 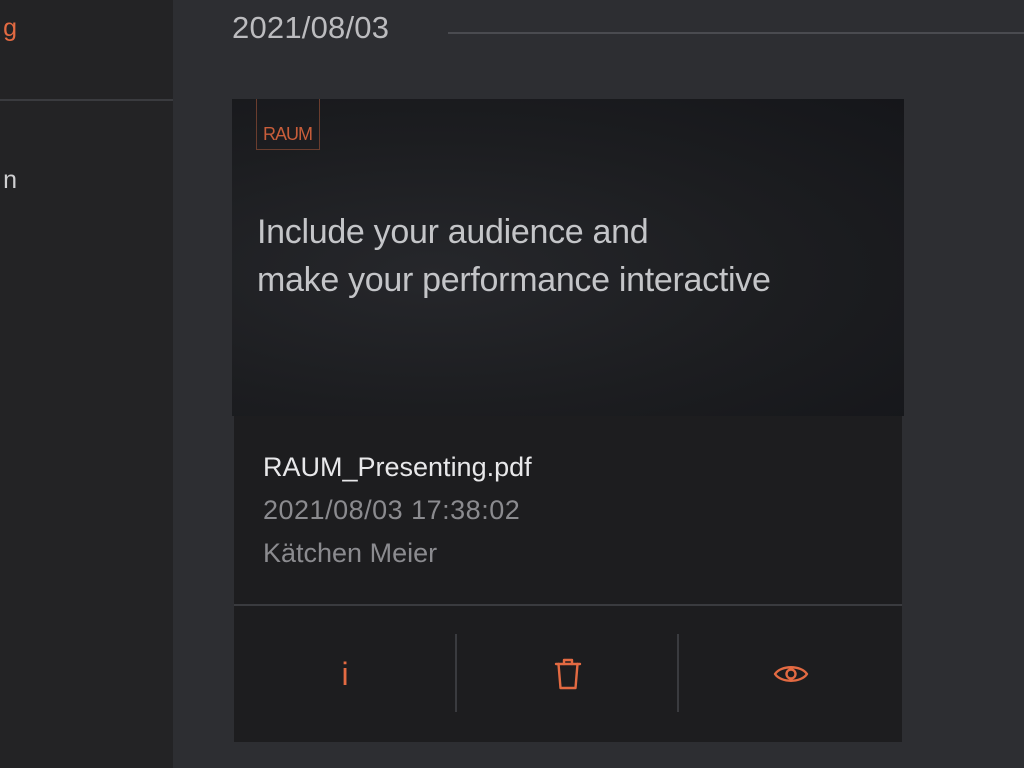 What do you see at coordinates (392, 510) in the screenshot?
I see `file-datetime: 2021/08/03 17:38:02` at bounding box center [392, 510].